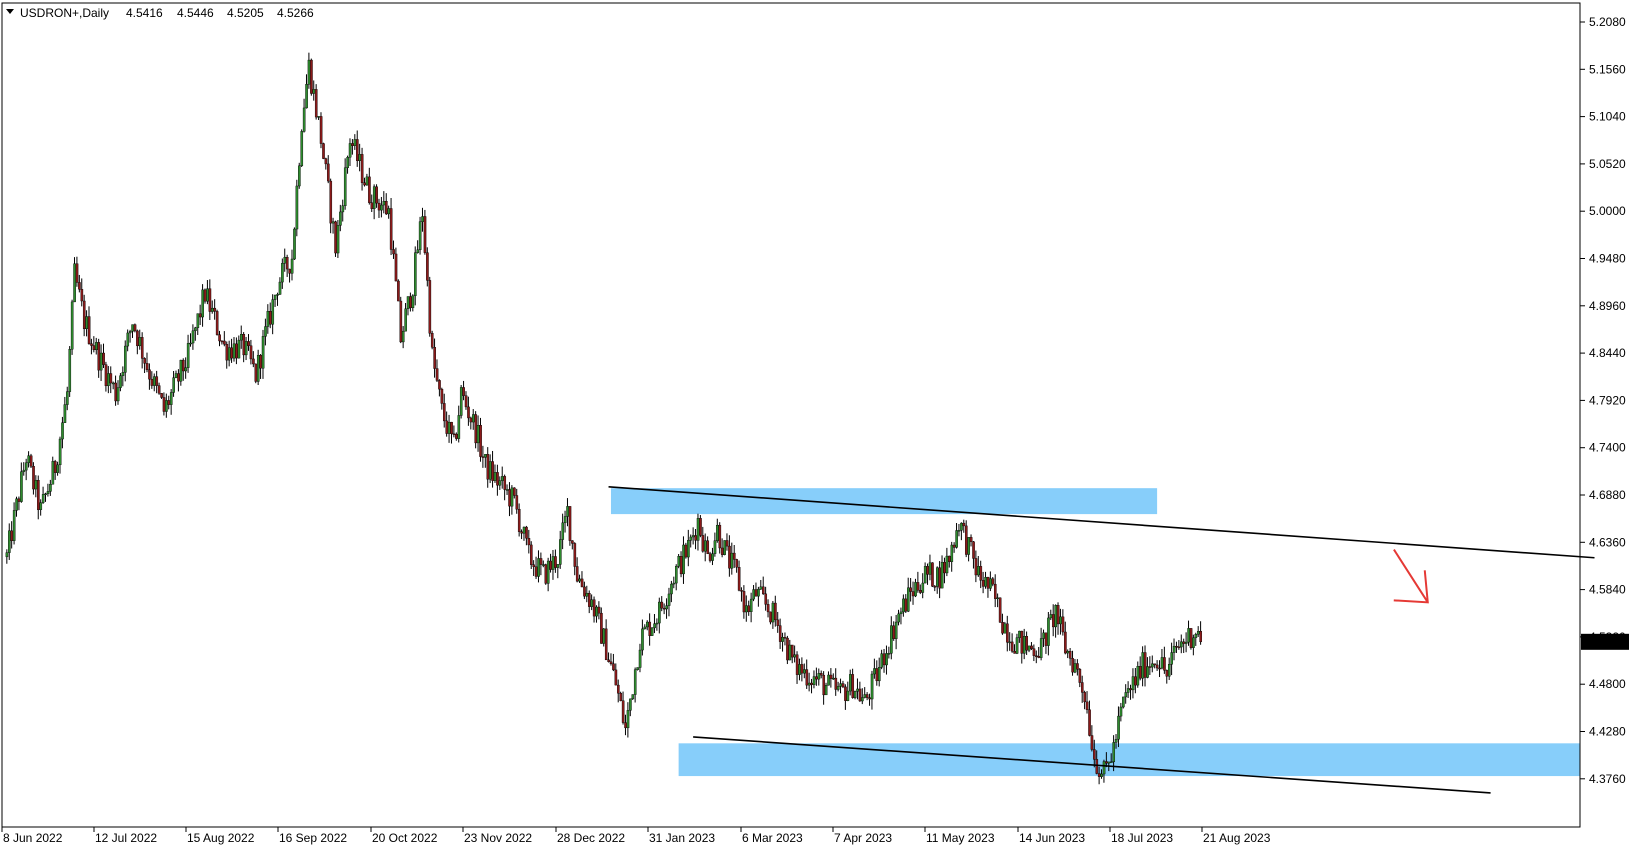 Image resolution: width=1629 pixels, height=850 pixels. Describe the element at coordinates (1607, 164) in the screenshot. I see `y-tick-label: 5.0520` at that location.